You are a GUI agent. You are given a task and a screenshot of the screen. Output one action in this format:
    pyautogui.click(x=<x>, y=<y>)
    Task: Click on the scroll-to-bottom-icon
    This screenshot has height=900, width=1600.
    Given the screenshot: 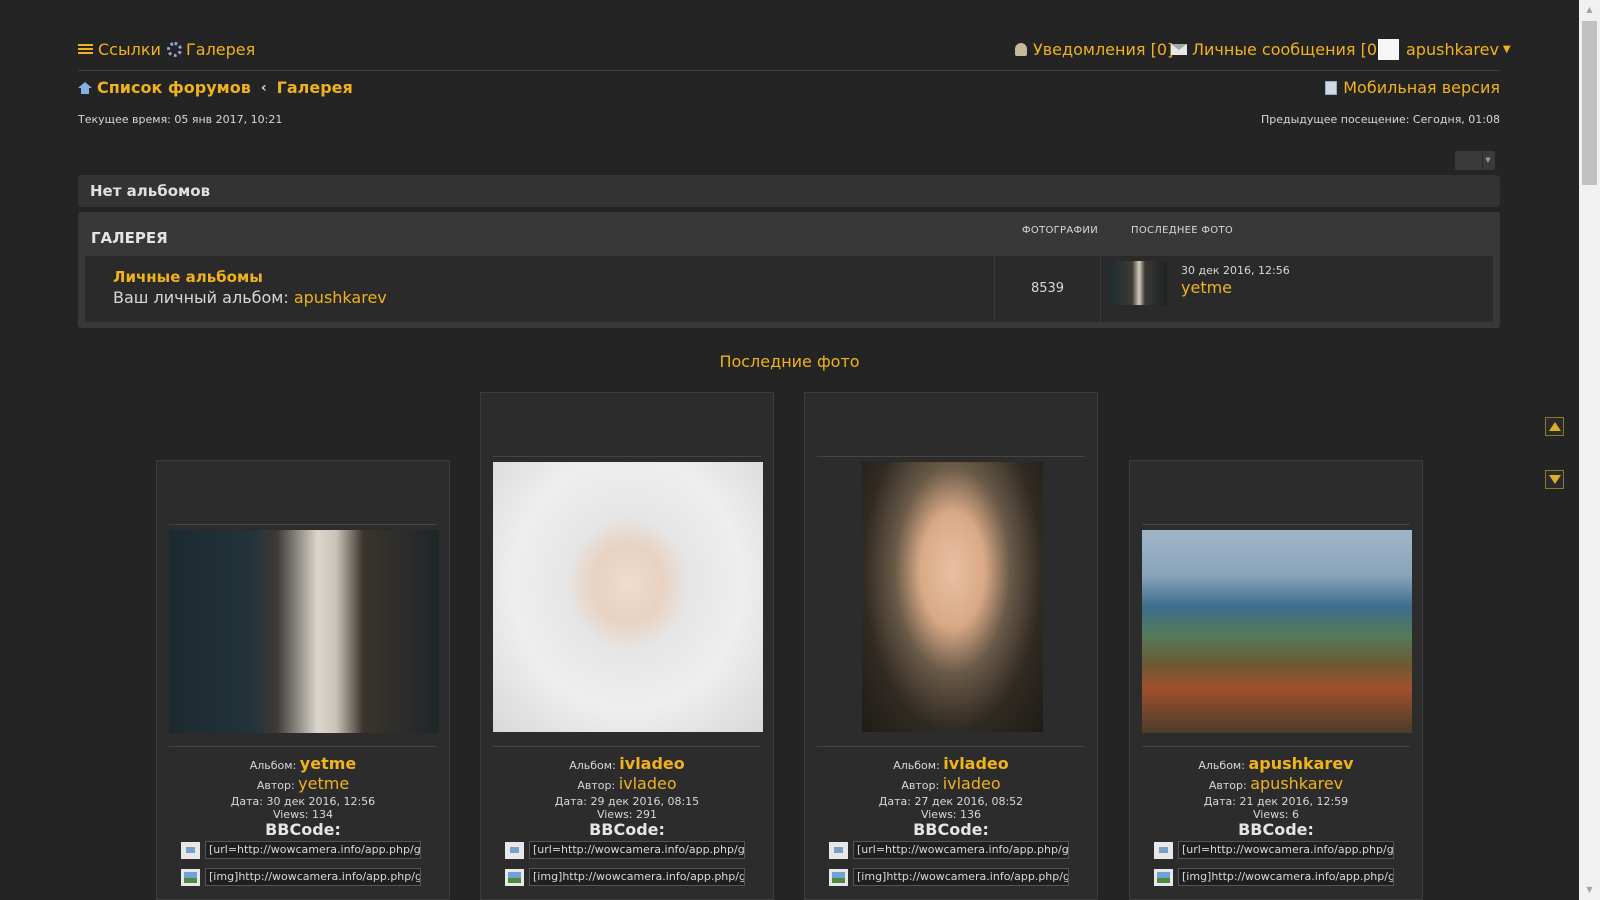 What is the action you would take?
    pyautogui.click(x=1554, y=479)
    